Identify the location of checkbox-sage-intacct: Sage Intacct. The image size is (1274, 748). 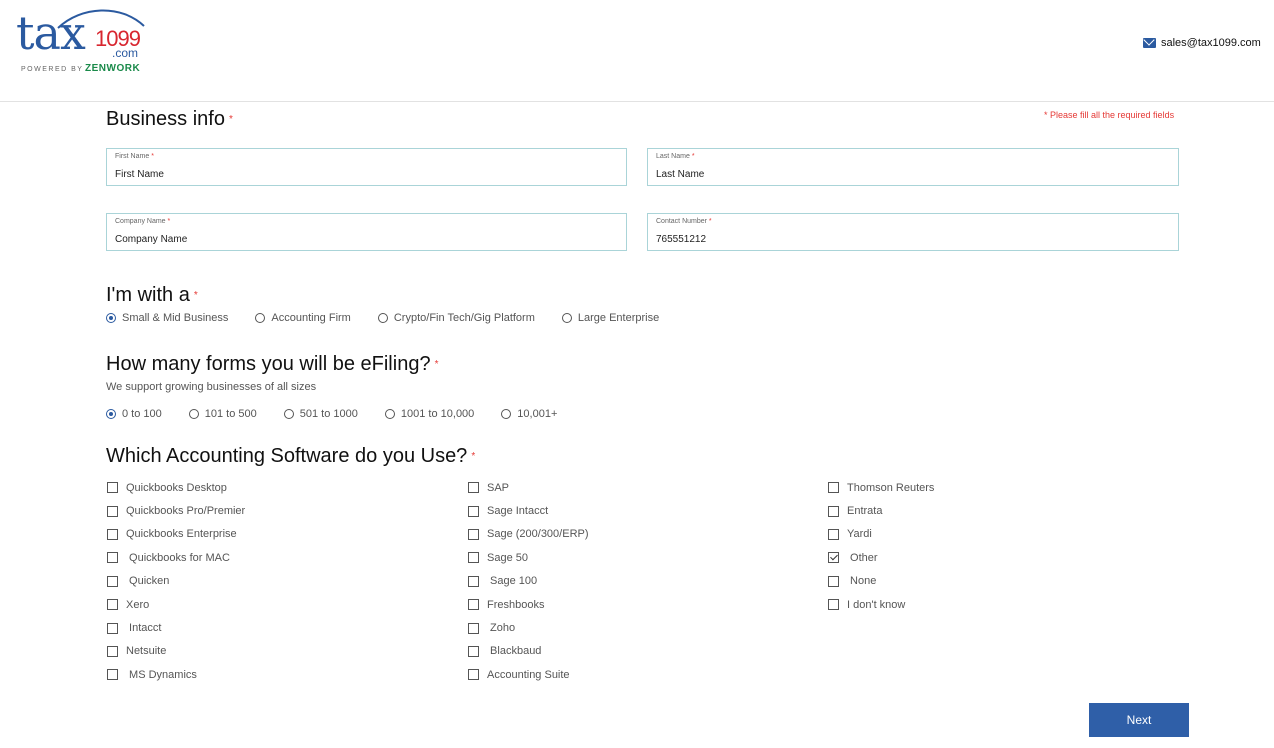
(528, 510).